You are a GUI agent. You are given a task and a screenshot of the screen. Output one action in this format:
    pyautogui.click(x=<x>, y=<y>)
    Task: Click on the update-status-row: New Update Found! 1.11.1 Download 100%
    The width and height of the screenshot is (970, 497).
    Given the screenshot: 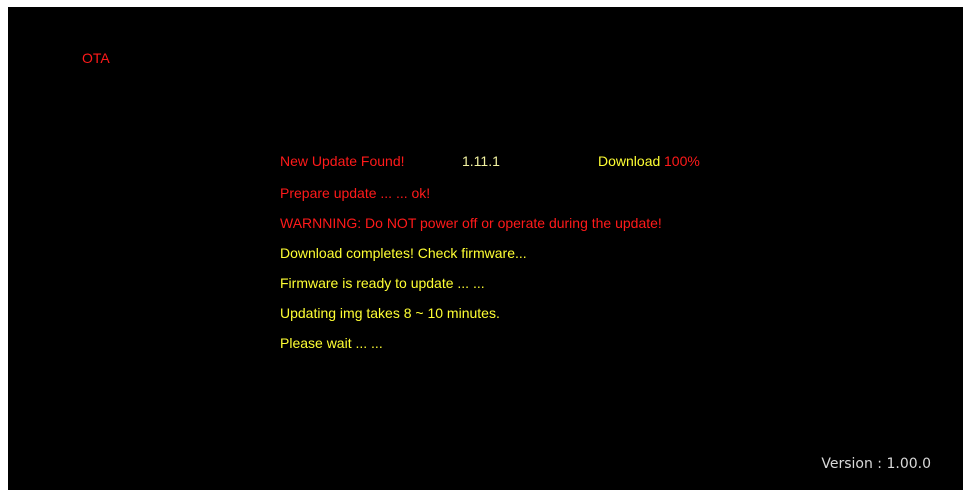 What is the action you would take?
    pyautogui.click(x=490, y=161)
    